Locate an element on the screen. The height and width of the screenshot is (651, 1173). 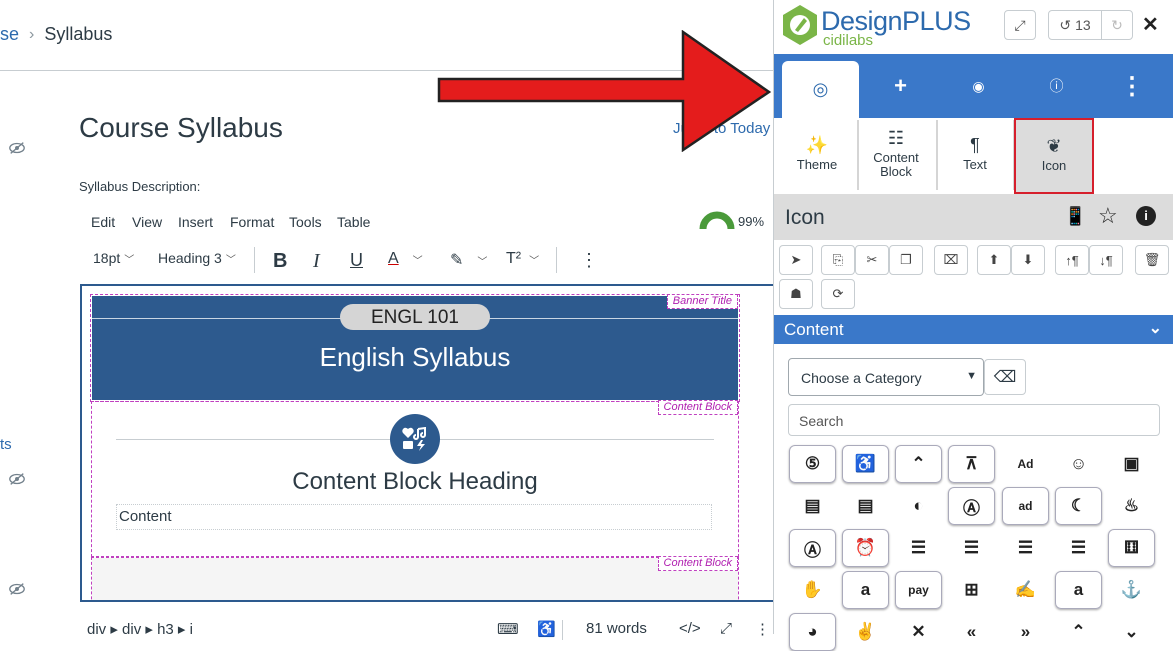
align-center-icon: ☰ is located at coordinates (918, 548).